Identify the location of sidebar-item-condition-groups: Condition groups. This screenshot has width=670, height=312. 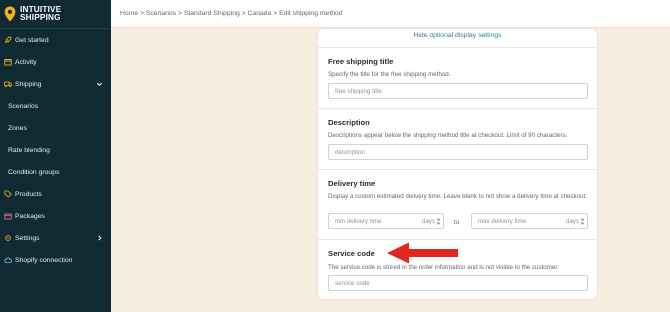
(55, 172).